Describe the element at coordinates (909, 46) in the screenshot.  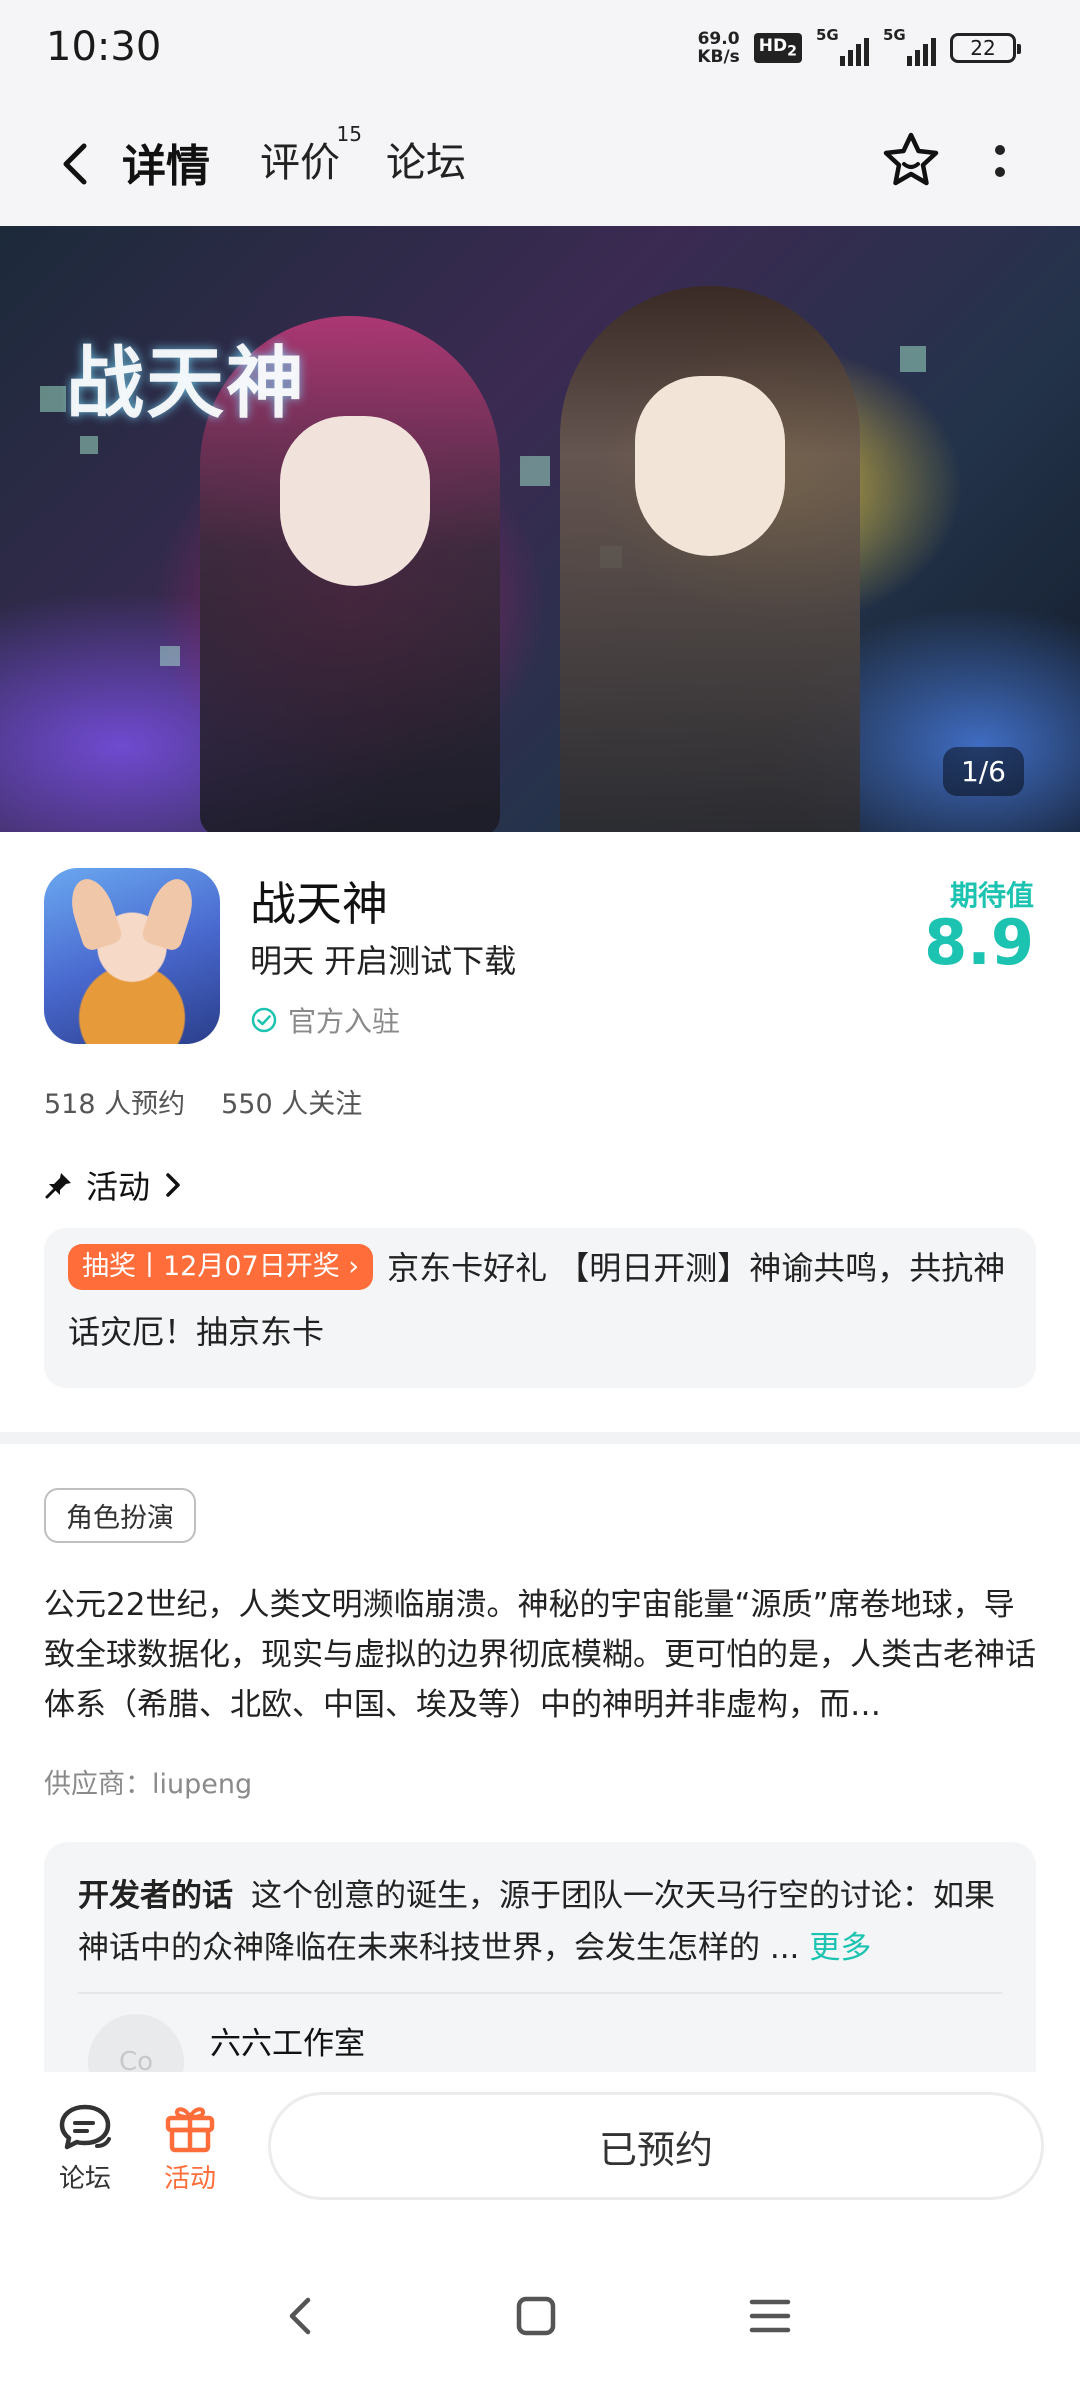
I see `signal-icon-2: 5G` at that location.